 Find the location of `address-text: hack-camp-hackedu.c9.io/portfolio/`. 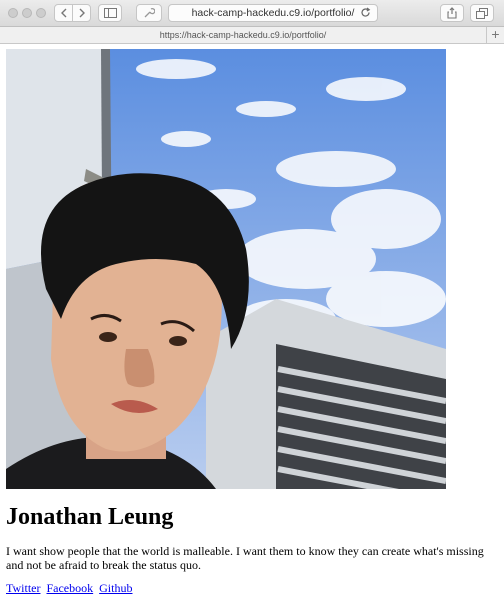

address-text: hack-camp-hackedu.c9.io/portfolio/ is located at coordinates (273, 13).